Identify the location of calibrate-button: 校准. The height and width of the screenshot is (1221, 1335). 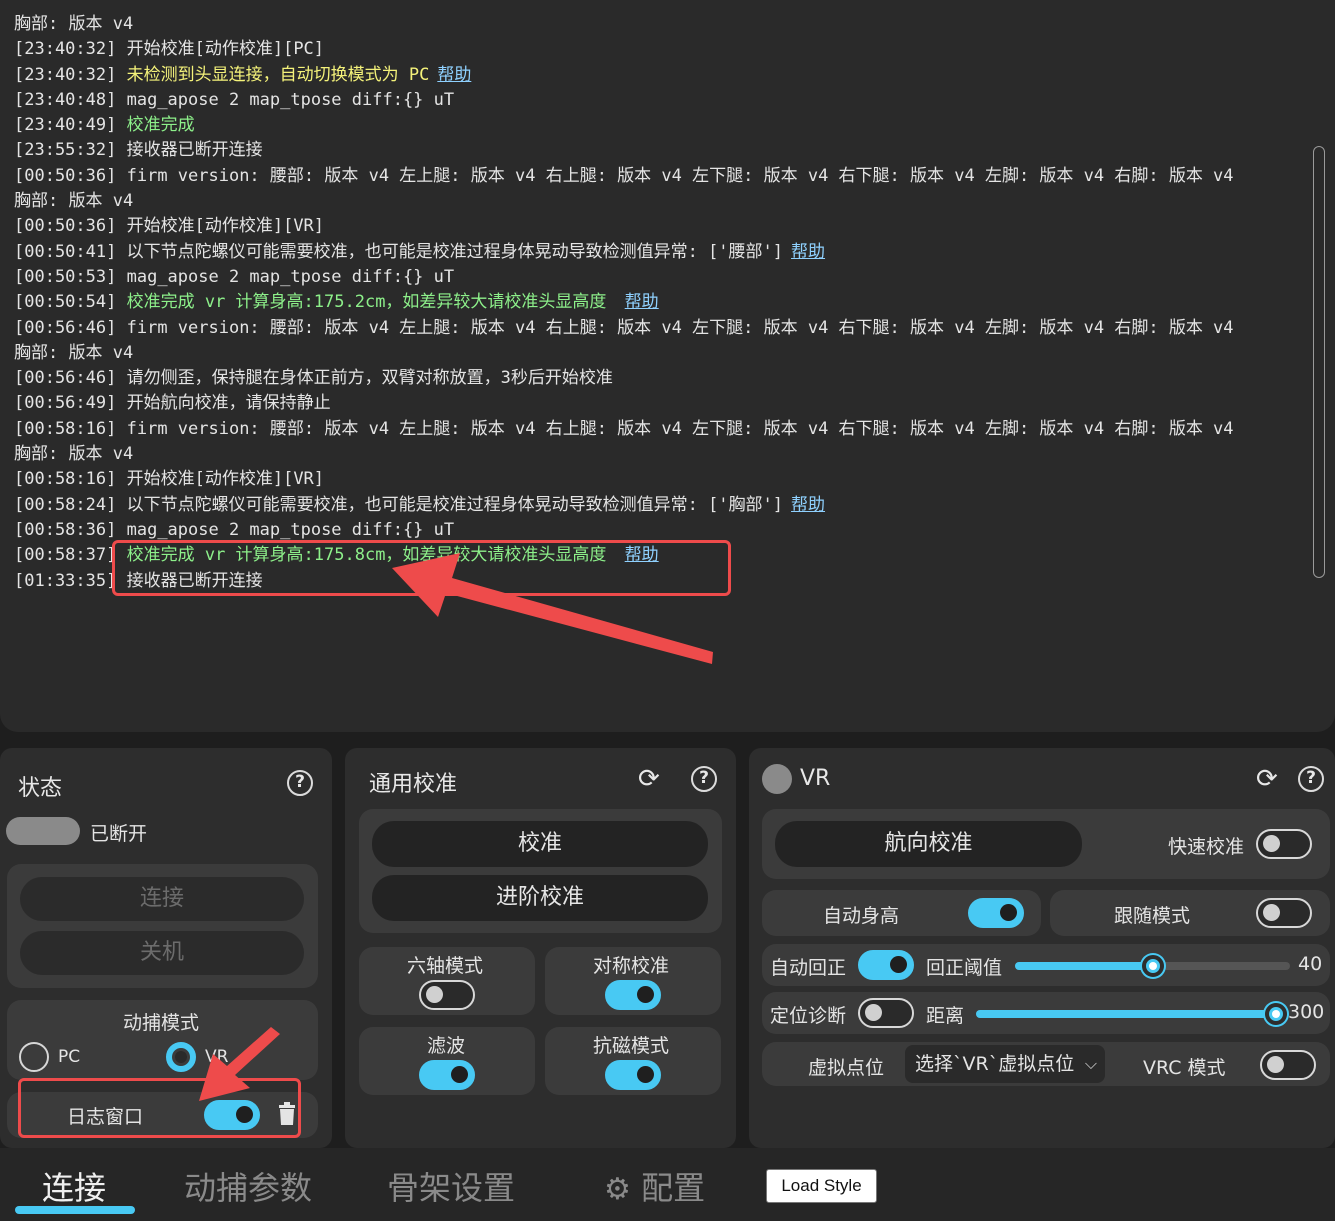
(540, 844).